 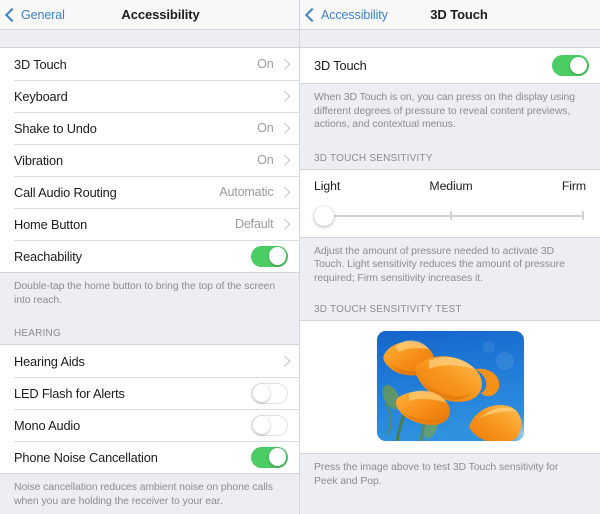 I want to click on row-label: Call Audio Routing, so click(x=65, y=192).